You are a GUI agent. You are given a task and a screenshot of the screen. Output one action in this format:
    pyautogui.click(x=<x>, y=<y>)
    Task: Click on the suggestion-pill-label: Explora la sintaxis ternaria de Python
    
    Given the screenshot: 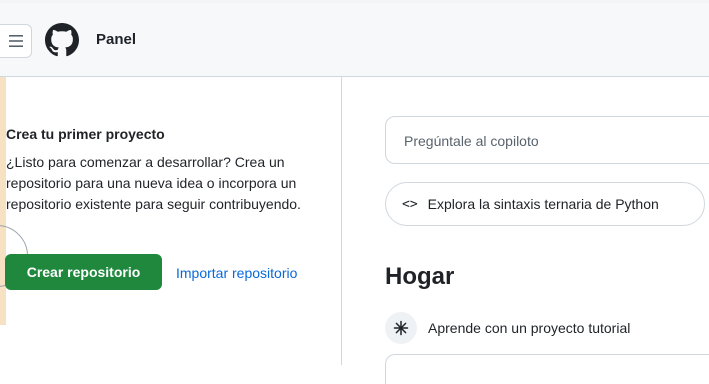 What is the action you would take?
    pyautogui.click(x=543, y=204)
    